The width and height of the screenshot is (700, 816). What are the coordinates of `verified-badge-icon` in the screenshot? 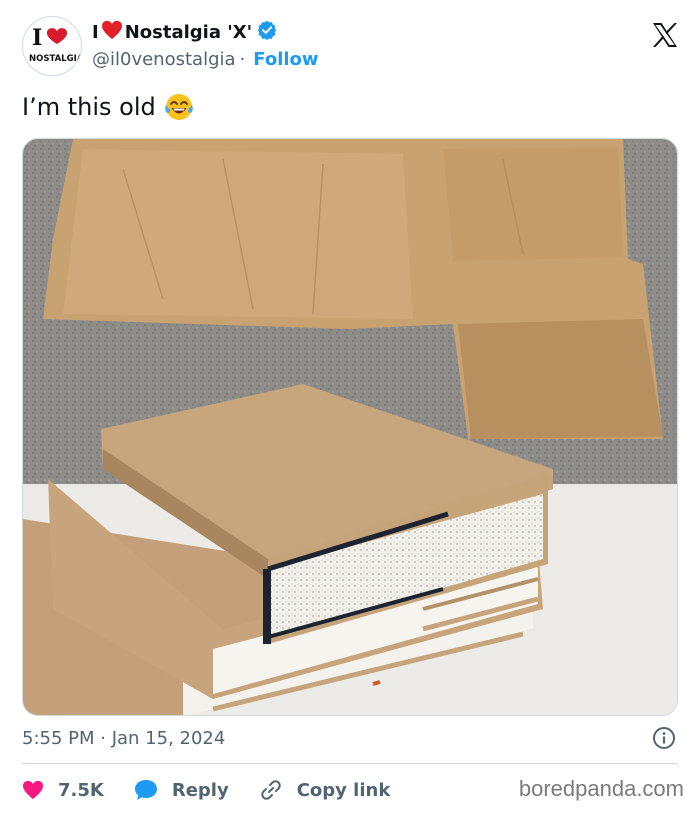 It's located at (267, 32).